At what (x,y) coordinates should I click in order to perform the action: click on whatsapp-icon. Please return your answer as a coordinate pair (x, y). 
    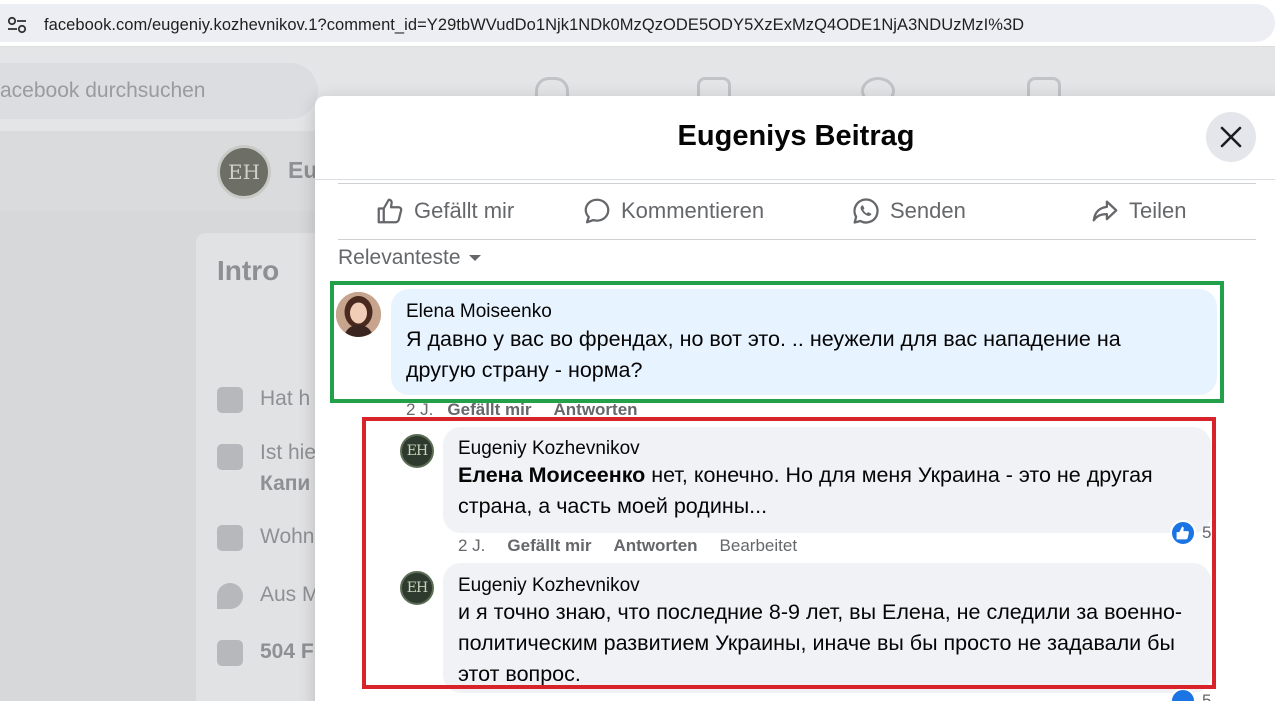
    Looking at the image, I should click on (866, 211).